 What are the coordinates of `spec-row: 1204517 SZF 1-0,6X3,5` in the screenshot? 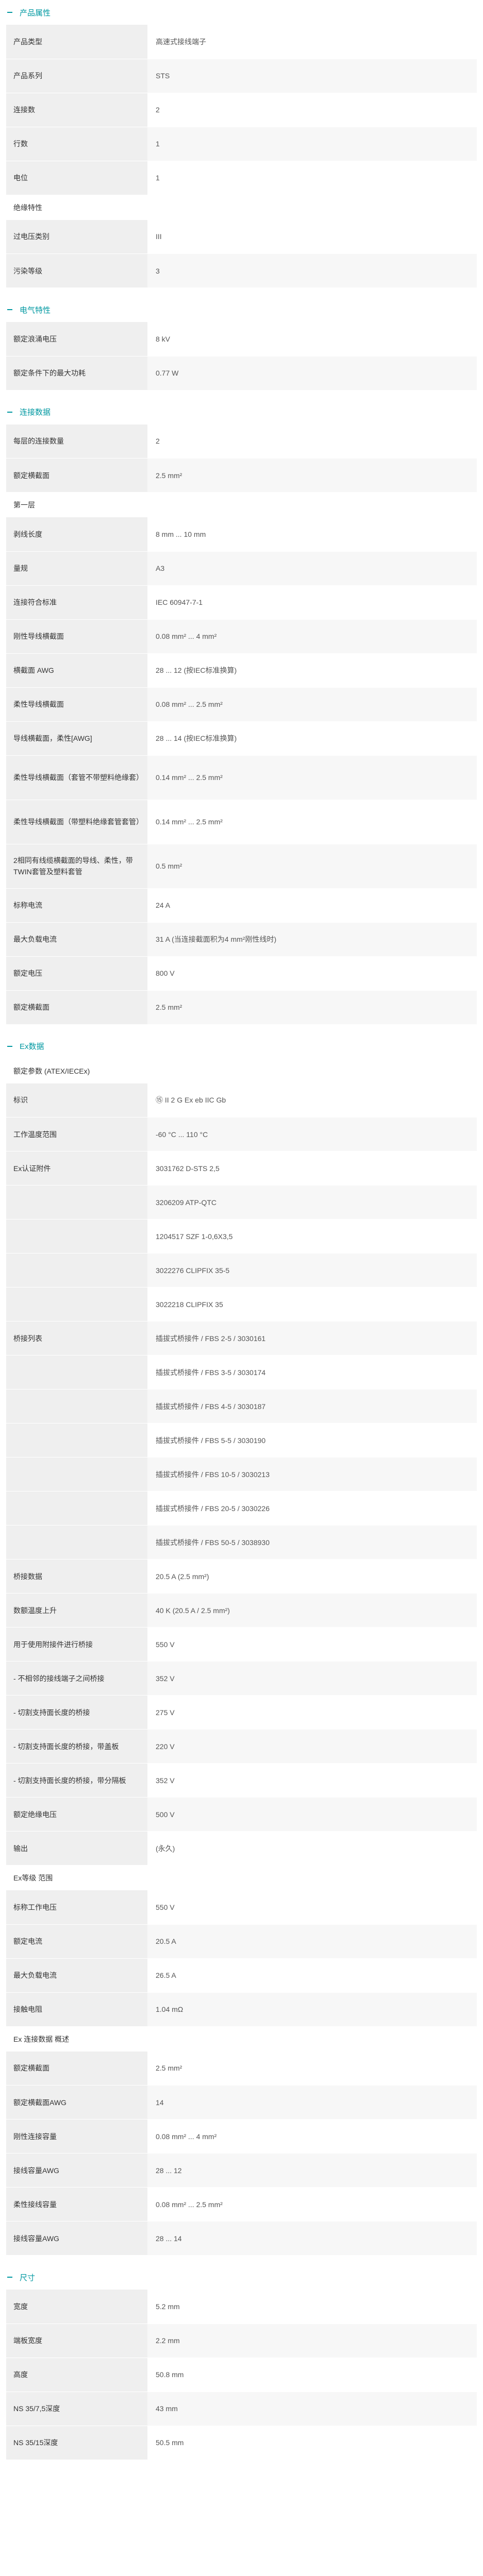 It's located at (241, 1236).